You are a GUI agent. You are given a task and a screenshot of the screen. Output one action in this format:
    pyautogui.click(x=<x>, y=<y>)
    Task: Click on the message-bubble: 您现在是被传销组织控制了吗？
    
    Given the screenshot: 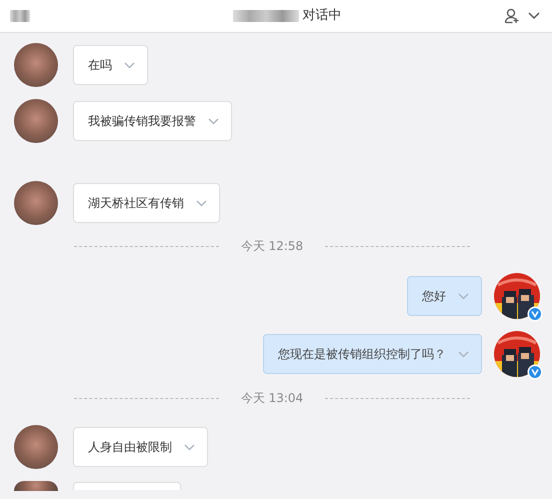 What is the action you would take?
    pyautogui.click(x=372, y=354)
    